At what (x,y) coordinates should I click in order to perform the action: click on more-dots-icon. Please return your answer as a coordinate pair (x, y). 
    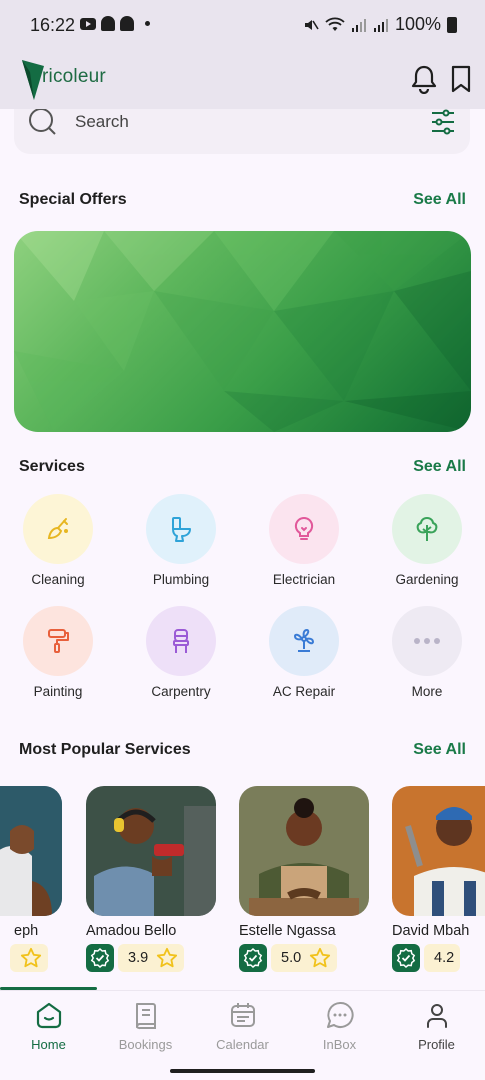
    Looking at the image, I should click on (427, 641).